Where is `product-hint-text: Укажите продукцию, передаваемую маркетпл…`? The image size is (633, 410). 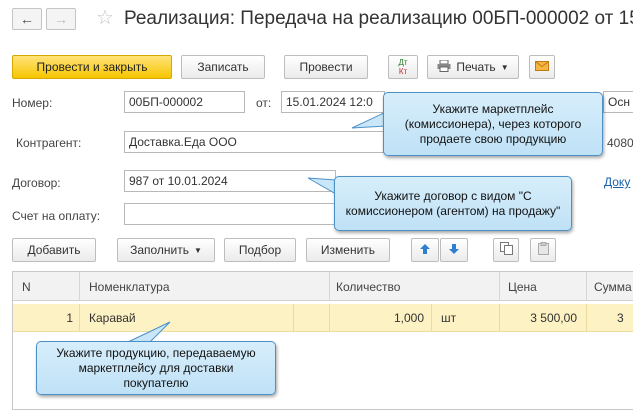 product-hint-text: Укажите продукцию, передаваемую маркетпл… is located at coordinates (156, 367).